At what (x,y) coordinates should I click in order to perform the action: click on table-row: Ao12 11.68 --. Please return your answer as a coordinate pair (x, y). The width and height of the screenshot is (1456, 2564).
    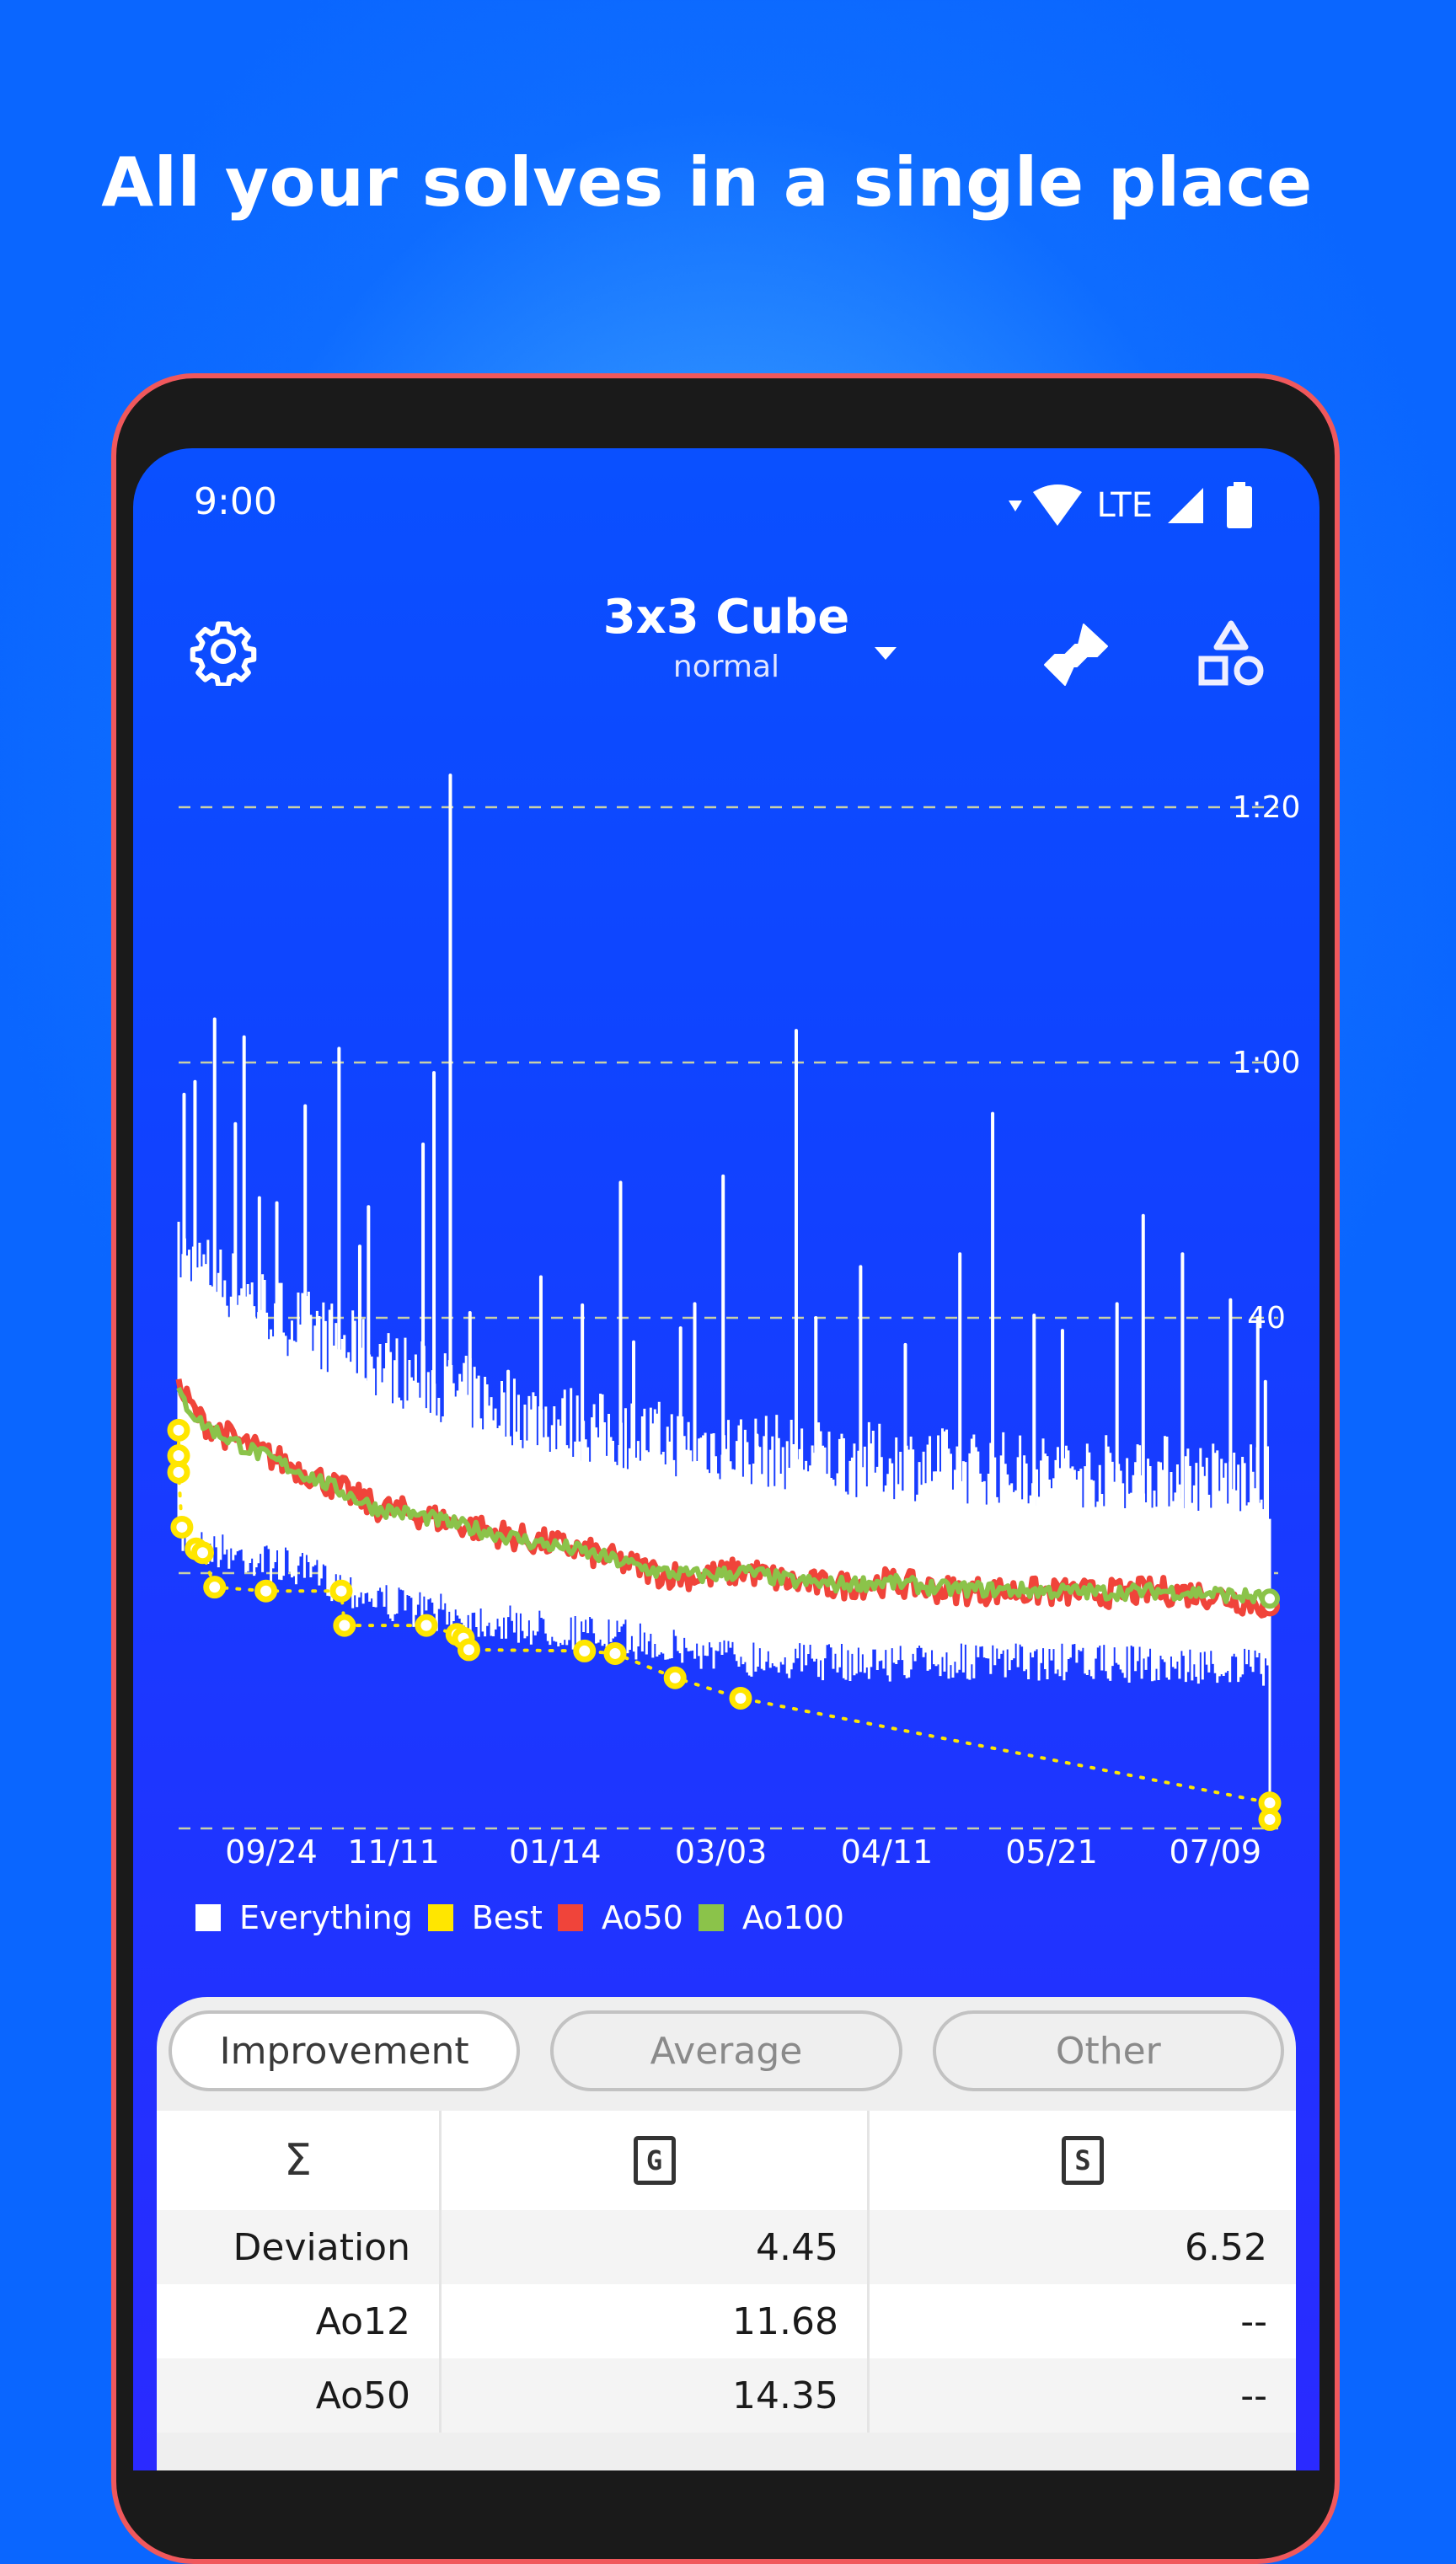
    Looking at the image, I should click on (726, 2321).